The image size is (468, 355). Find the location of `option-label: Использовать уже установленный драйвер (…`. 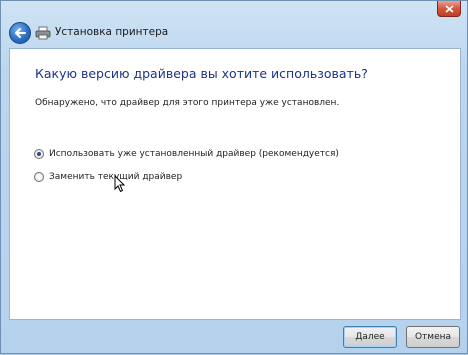

option-label: Использовать уже установленный драйвер (… is located at coordinates (194, 154).